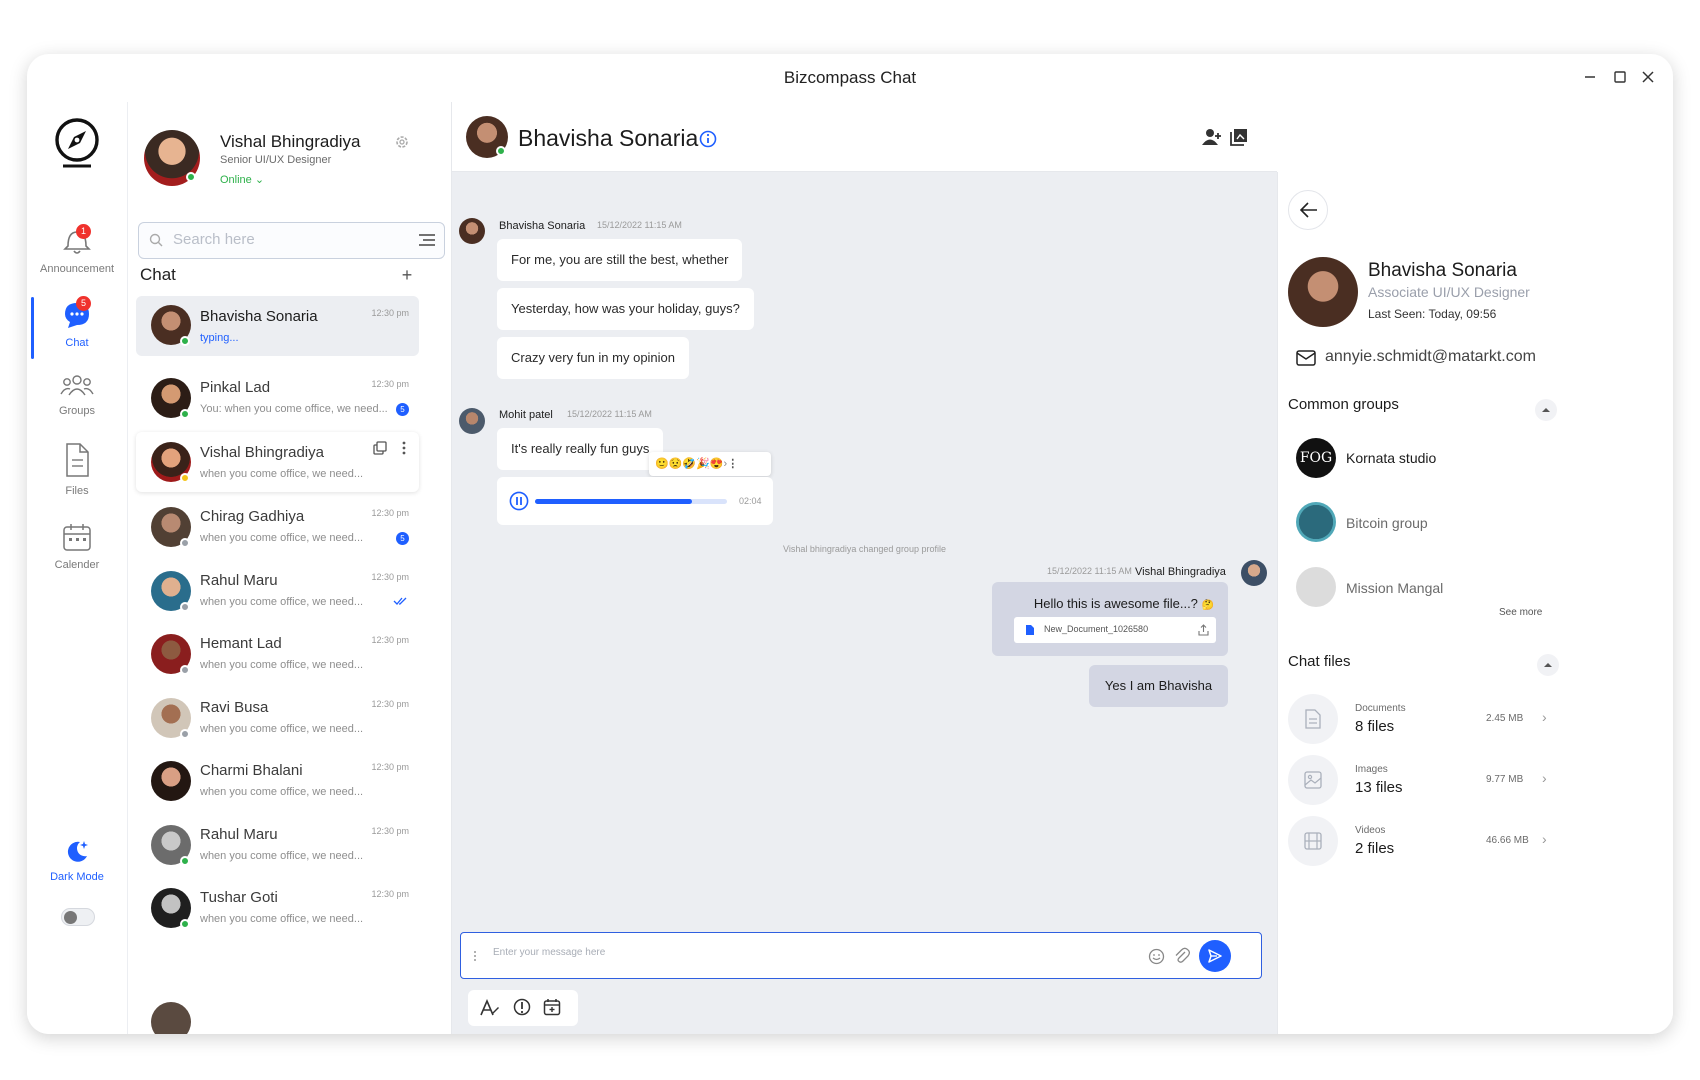 The image size is (1700, 1080). What do you see at coordinates (1462, 314) in the screenshot?
I see `last-seen-value: Today, 09:56` at bounding box center [1462, 314].